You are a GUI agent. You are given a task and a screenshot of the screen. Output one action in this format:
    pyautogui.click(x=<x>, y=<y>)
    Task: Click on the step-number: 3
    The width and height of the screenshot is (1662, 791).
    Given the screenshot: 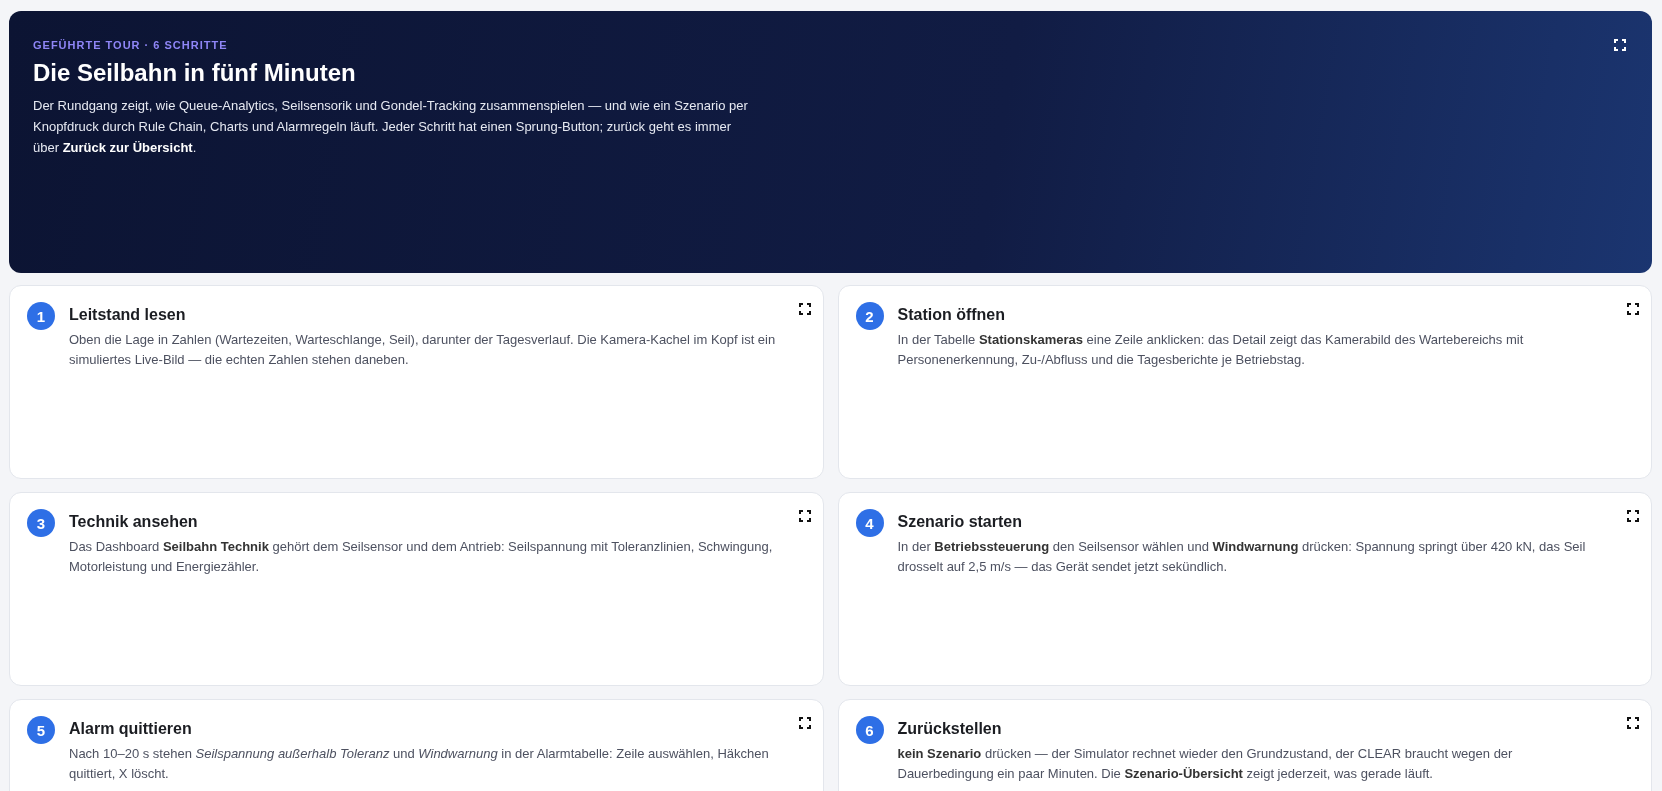 What is the action you would take?
    pyautogui.click(x=41, y=523)
    